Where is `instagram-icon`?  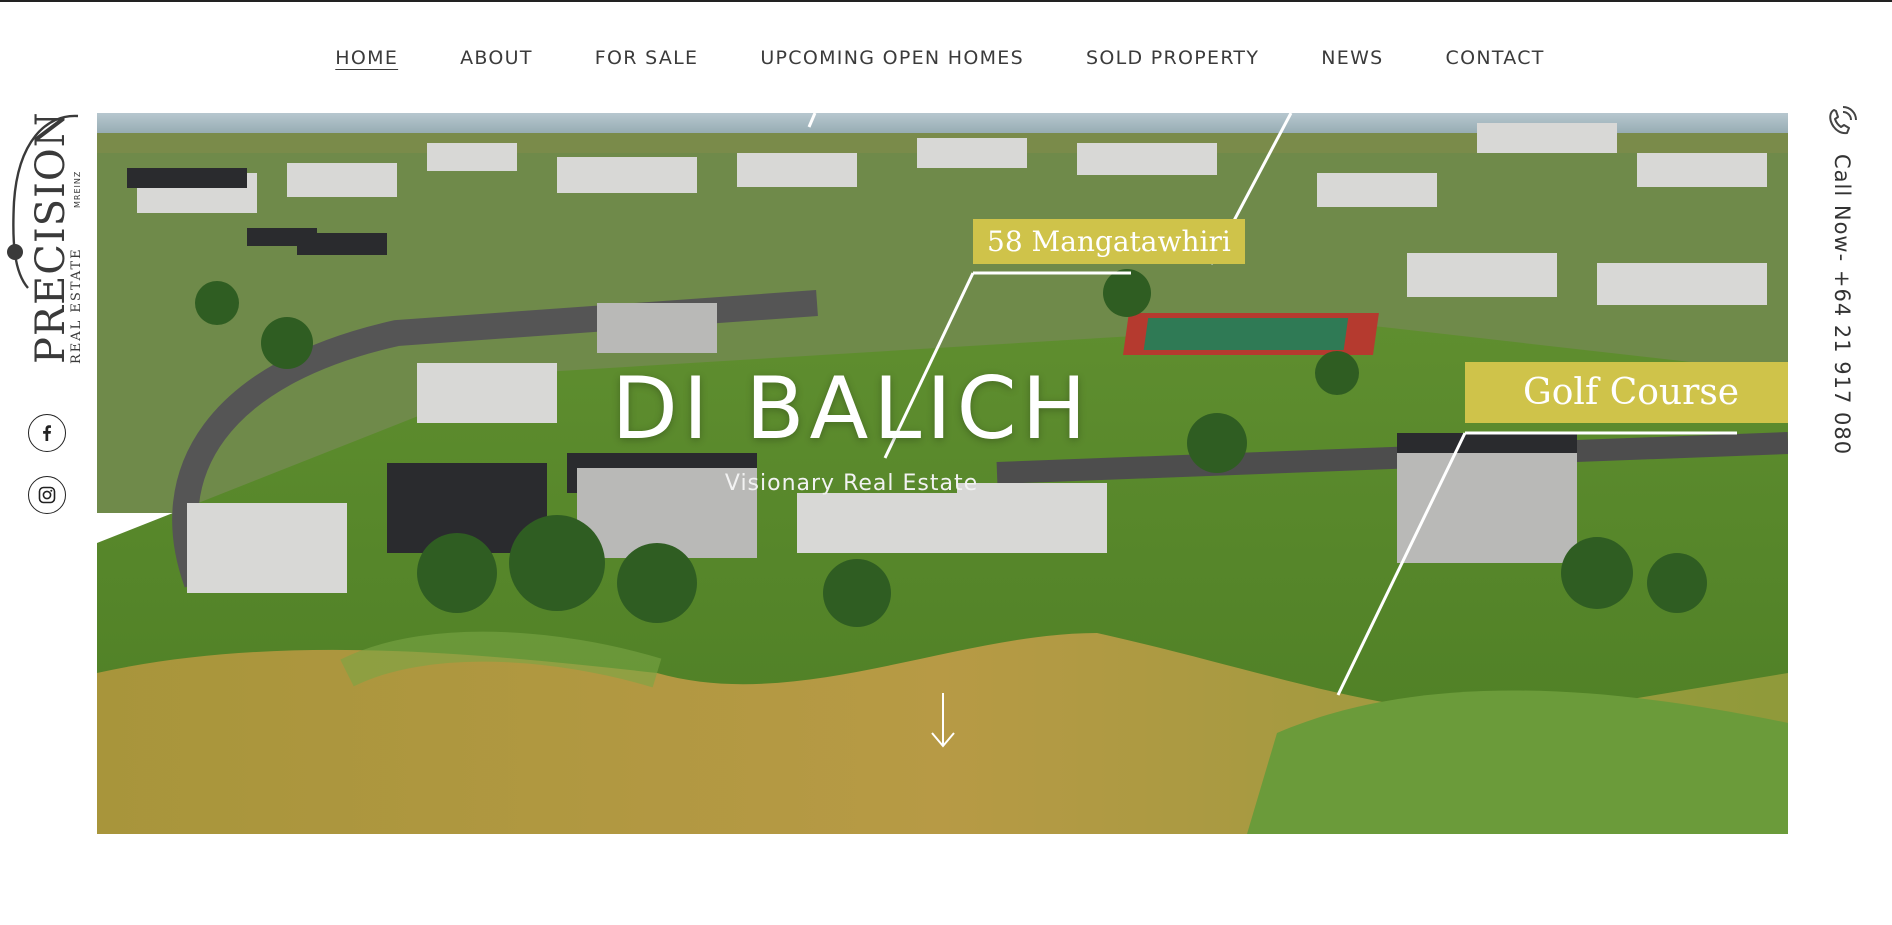
instagram-icon is located at coordinates (47, 495).